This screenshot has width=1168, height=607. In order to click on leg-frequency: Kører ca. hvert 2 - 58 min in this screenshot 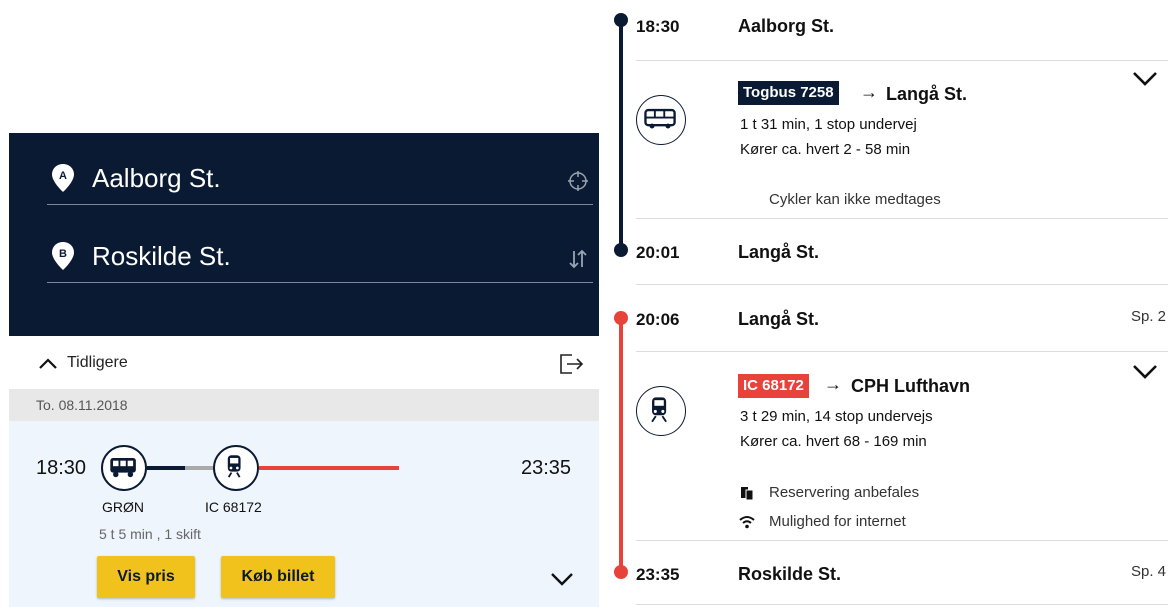, I will do `click(825, 149)`.